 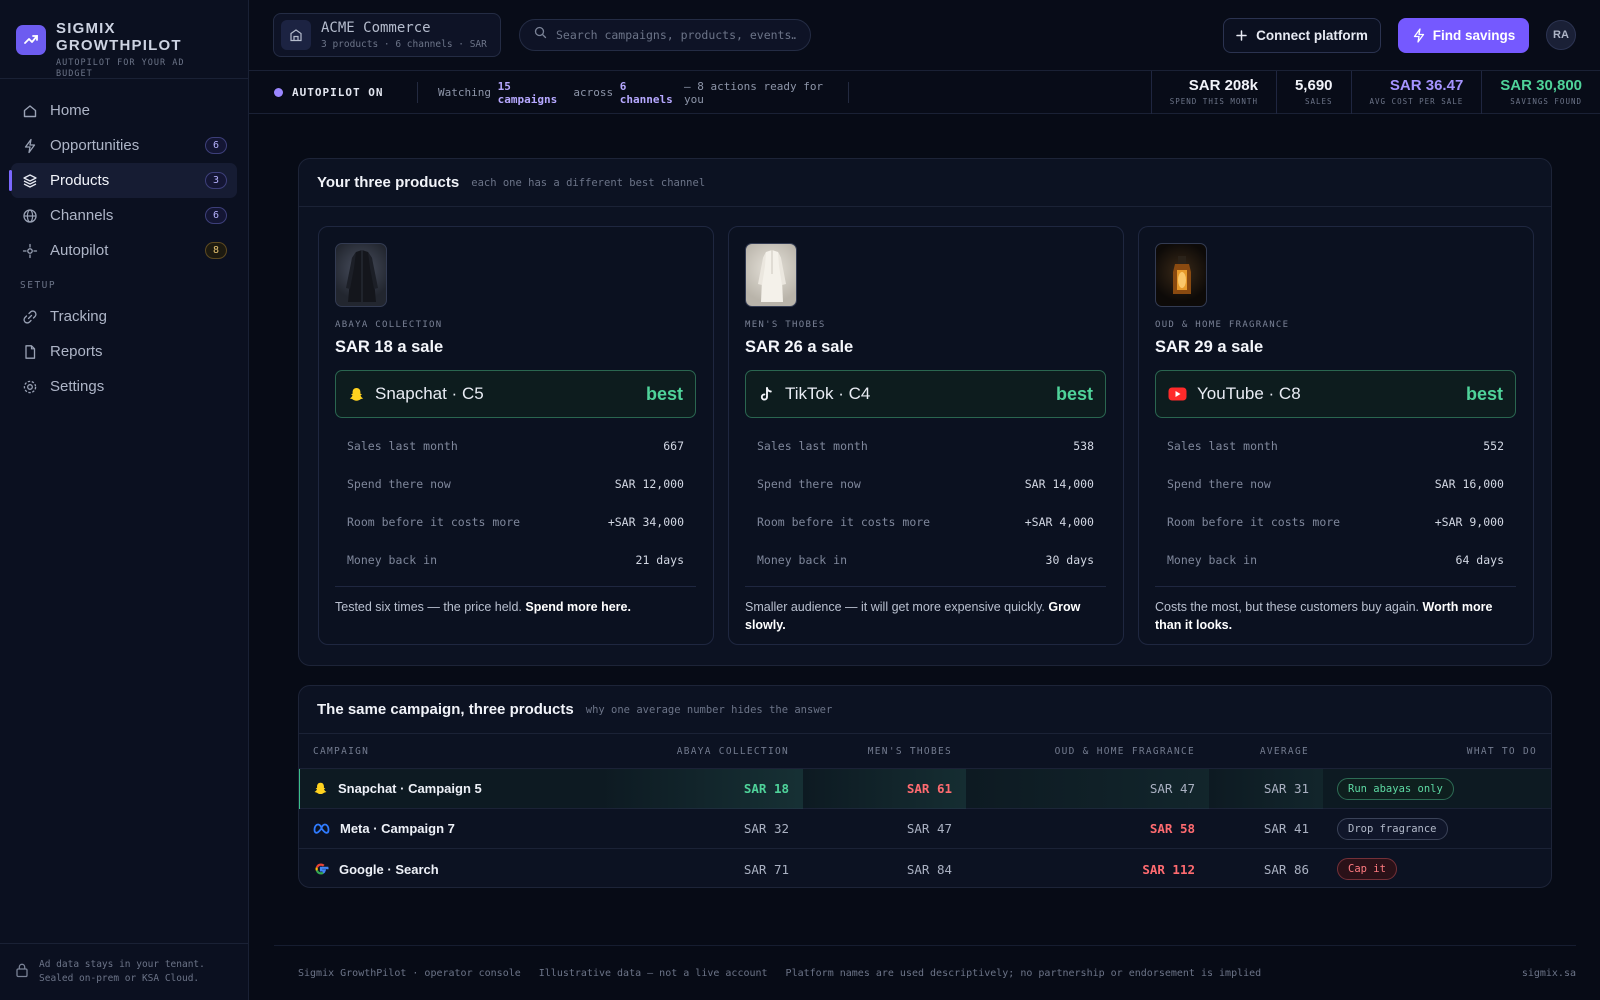 I want to click on sidebar-item-opportunities: Opportunities 6, so click(x=124, y=145).